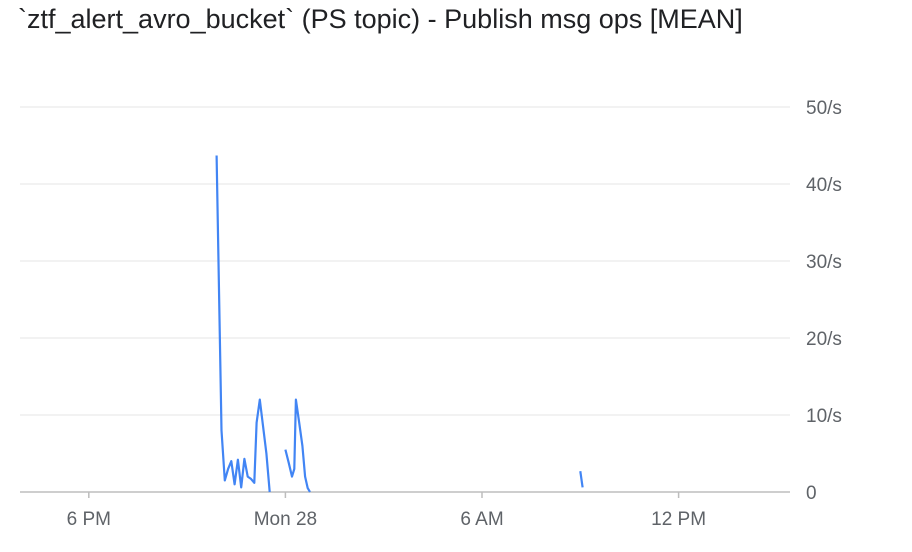  I want to click on y-tick-label: 0, so click(811, 493).